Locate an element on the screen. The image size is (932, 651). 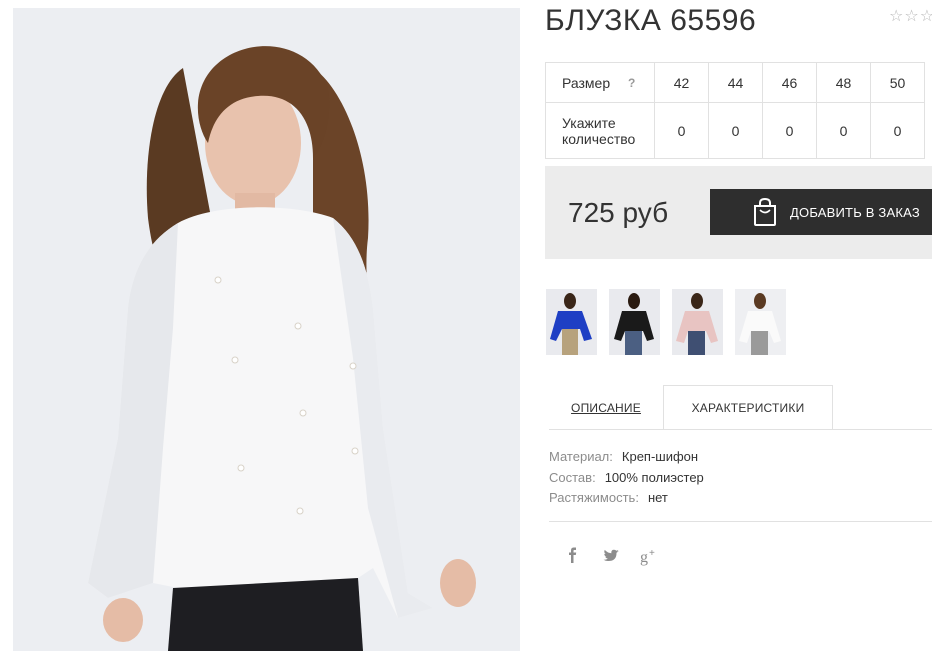
thumbnail-black is located at coordinates (634, 322).